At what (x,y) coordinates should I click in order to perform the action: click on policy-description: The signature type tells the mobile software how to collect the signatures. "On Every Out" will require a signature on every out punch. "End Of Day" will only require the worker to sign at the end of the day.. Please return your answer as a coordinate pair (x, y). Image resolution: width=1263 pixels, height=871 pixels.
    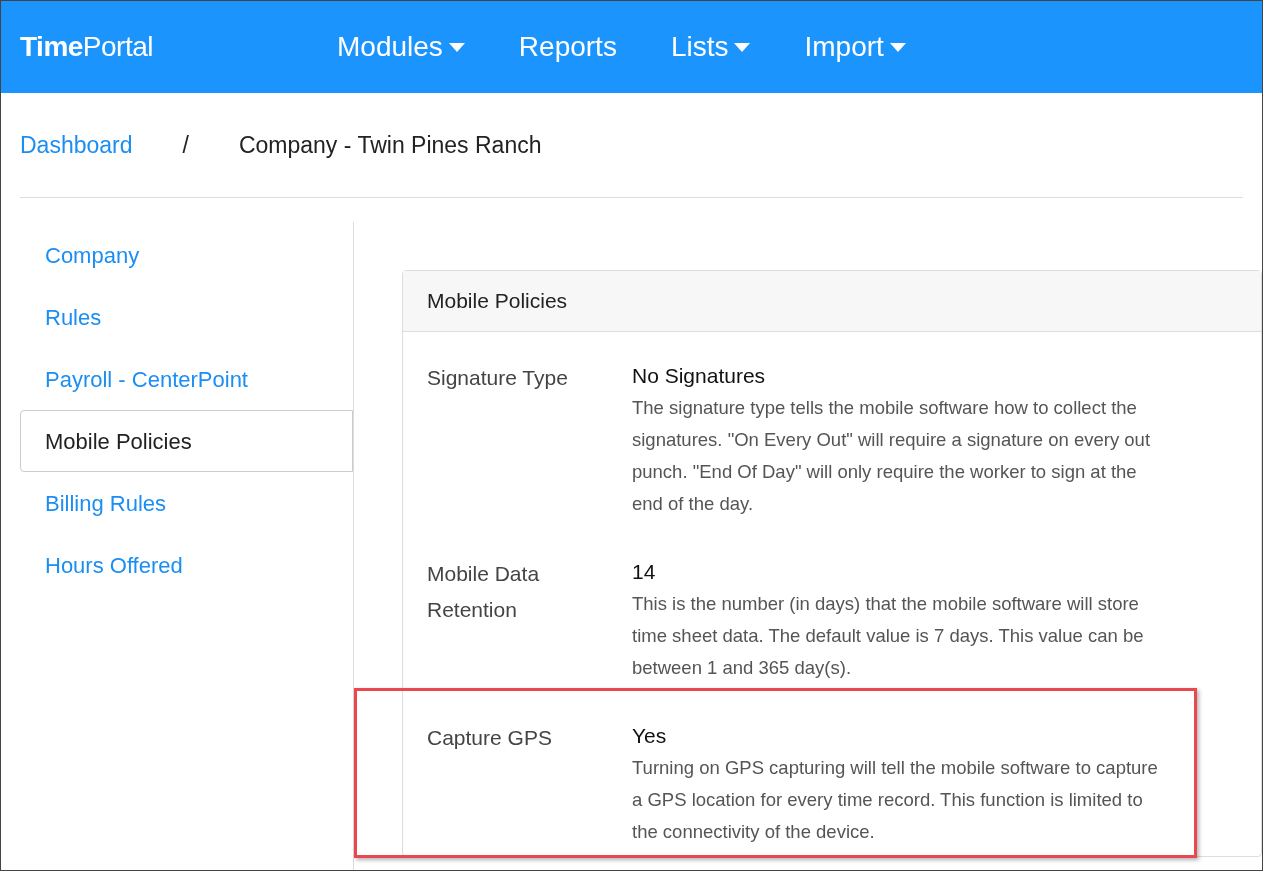
    Looking at the image, I should click on (892, 456).